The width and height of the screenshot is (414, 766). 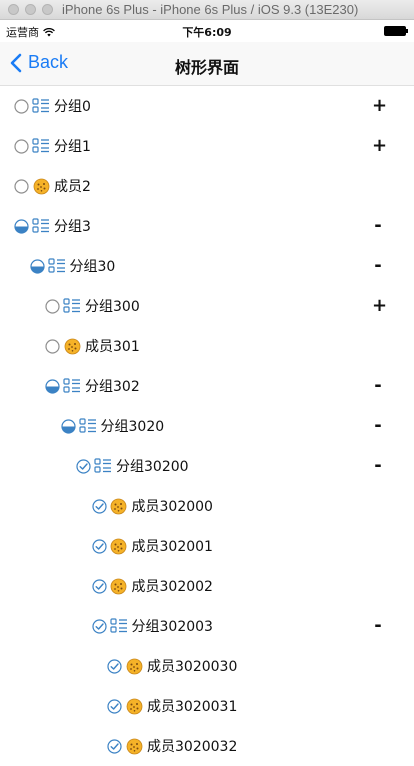 I want to click on tree-item-label: 成员2, so click(x=72, y=187).